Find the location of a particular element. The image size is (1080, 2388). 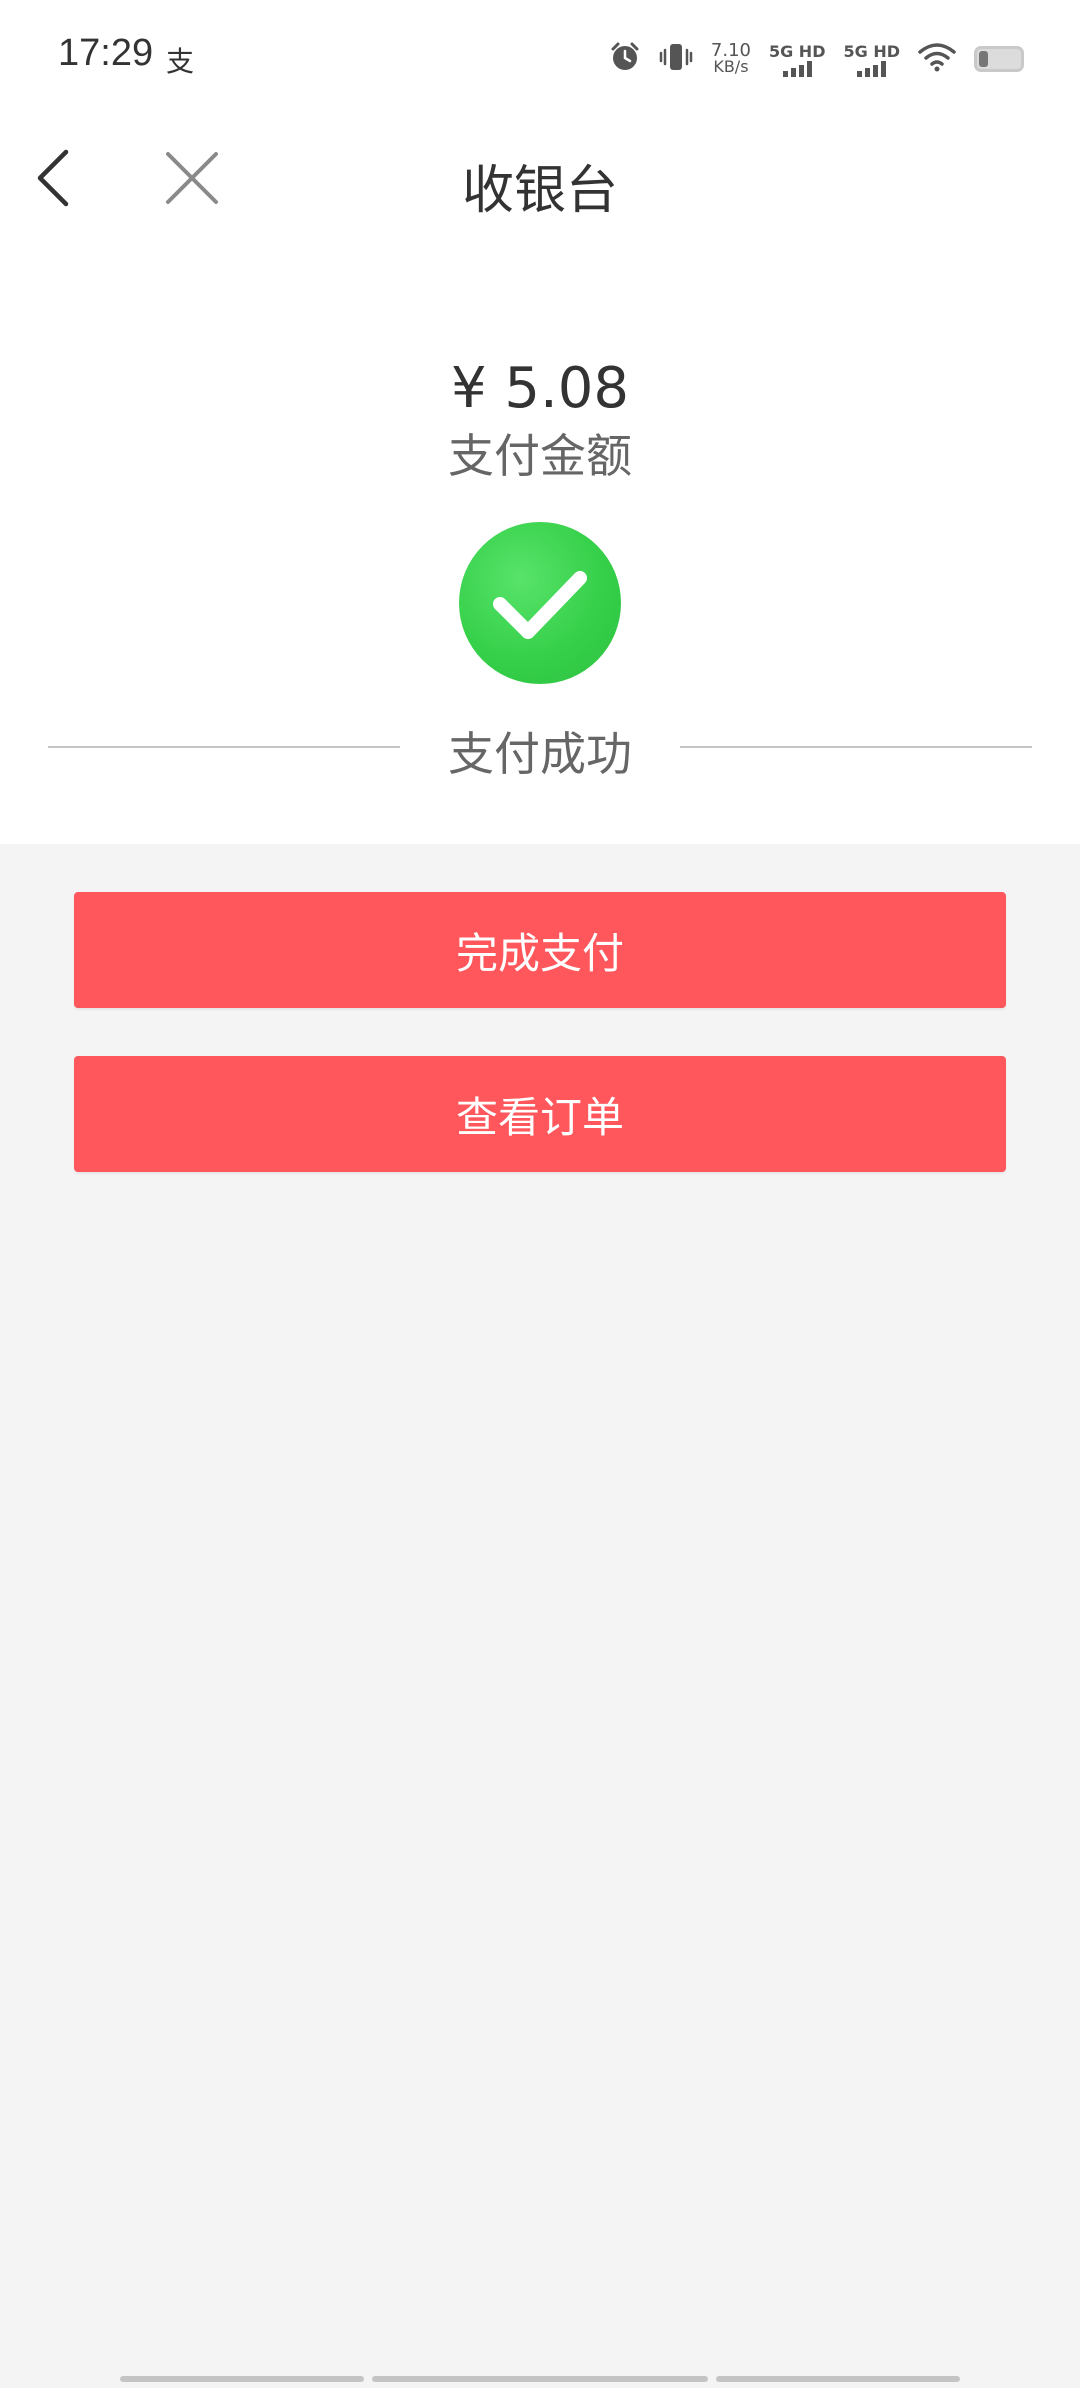

status-icons: 7.10 KB/s 5G HD 5G HD is located at coordinates (816, 59).